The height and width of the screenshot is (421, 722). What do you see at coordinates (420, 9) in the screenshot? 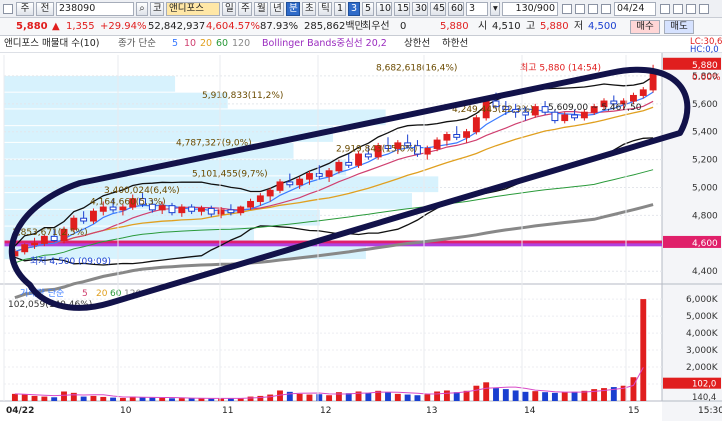
I see `interval-30: 30` at bounding box center [420, 9].